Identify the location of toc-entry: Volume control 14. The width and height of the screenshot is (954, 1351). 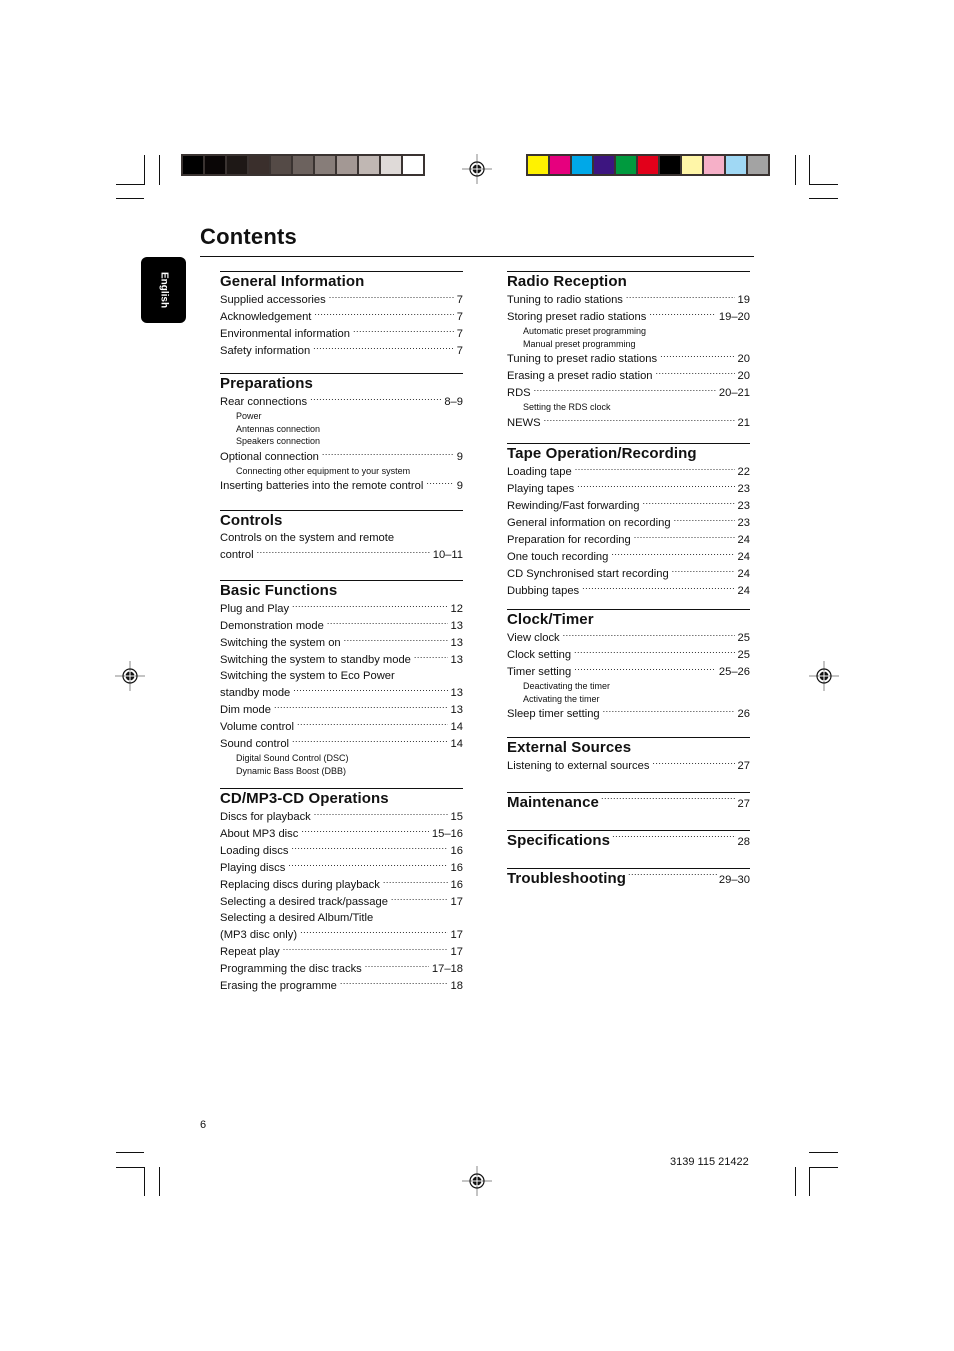
(341, 726).